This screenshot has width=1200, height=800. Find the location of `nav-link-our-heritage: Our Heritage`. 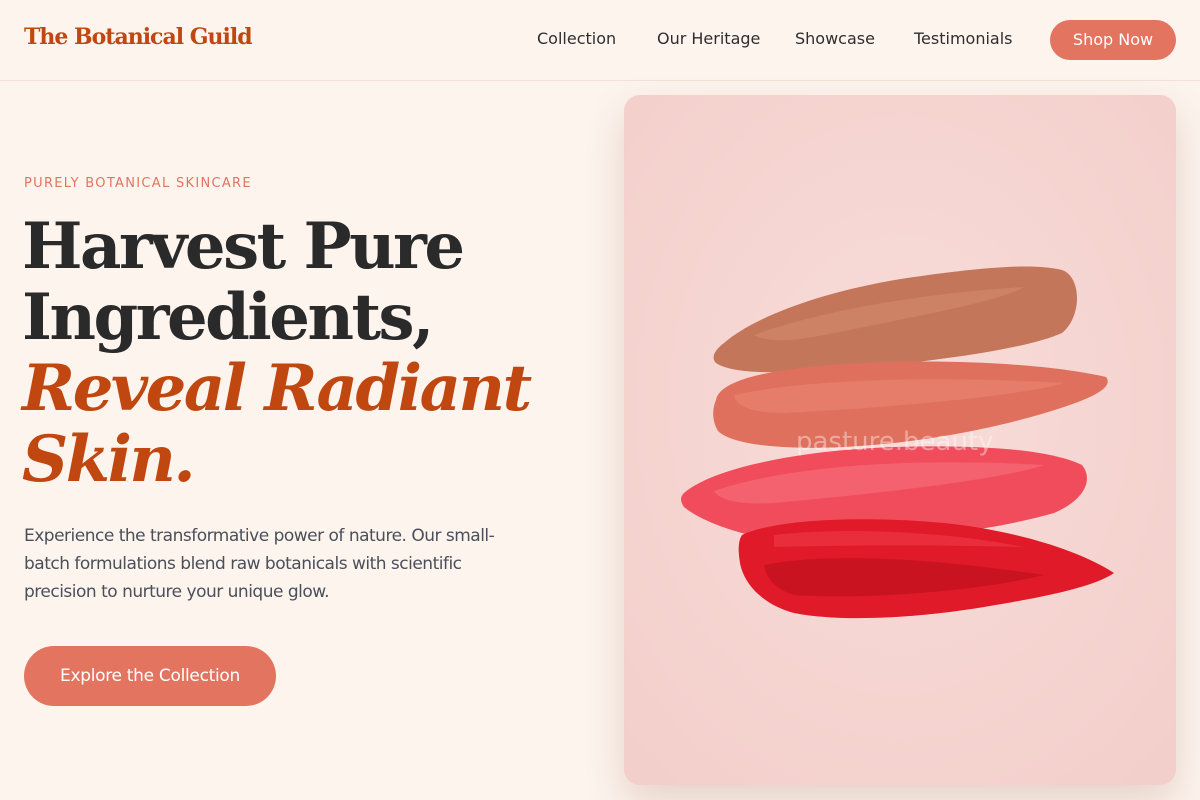

nav-link-our-heritage: Our Heritage is located at coordinates (708, 38).